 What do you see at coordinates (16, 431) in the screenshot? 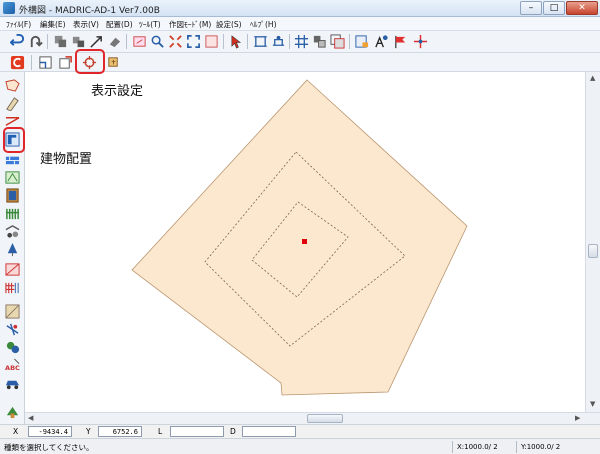
I see `x-label: X` at bounding box center [16, 431].